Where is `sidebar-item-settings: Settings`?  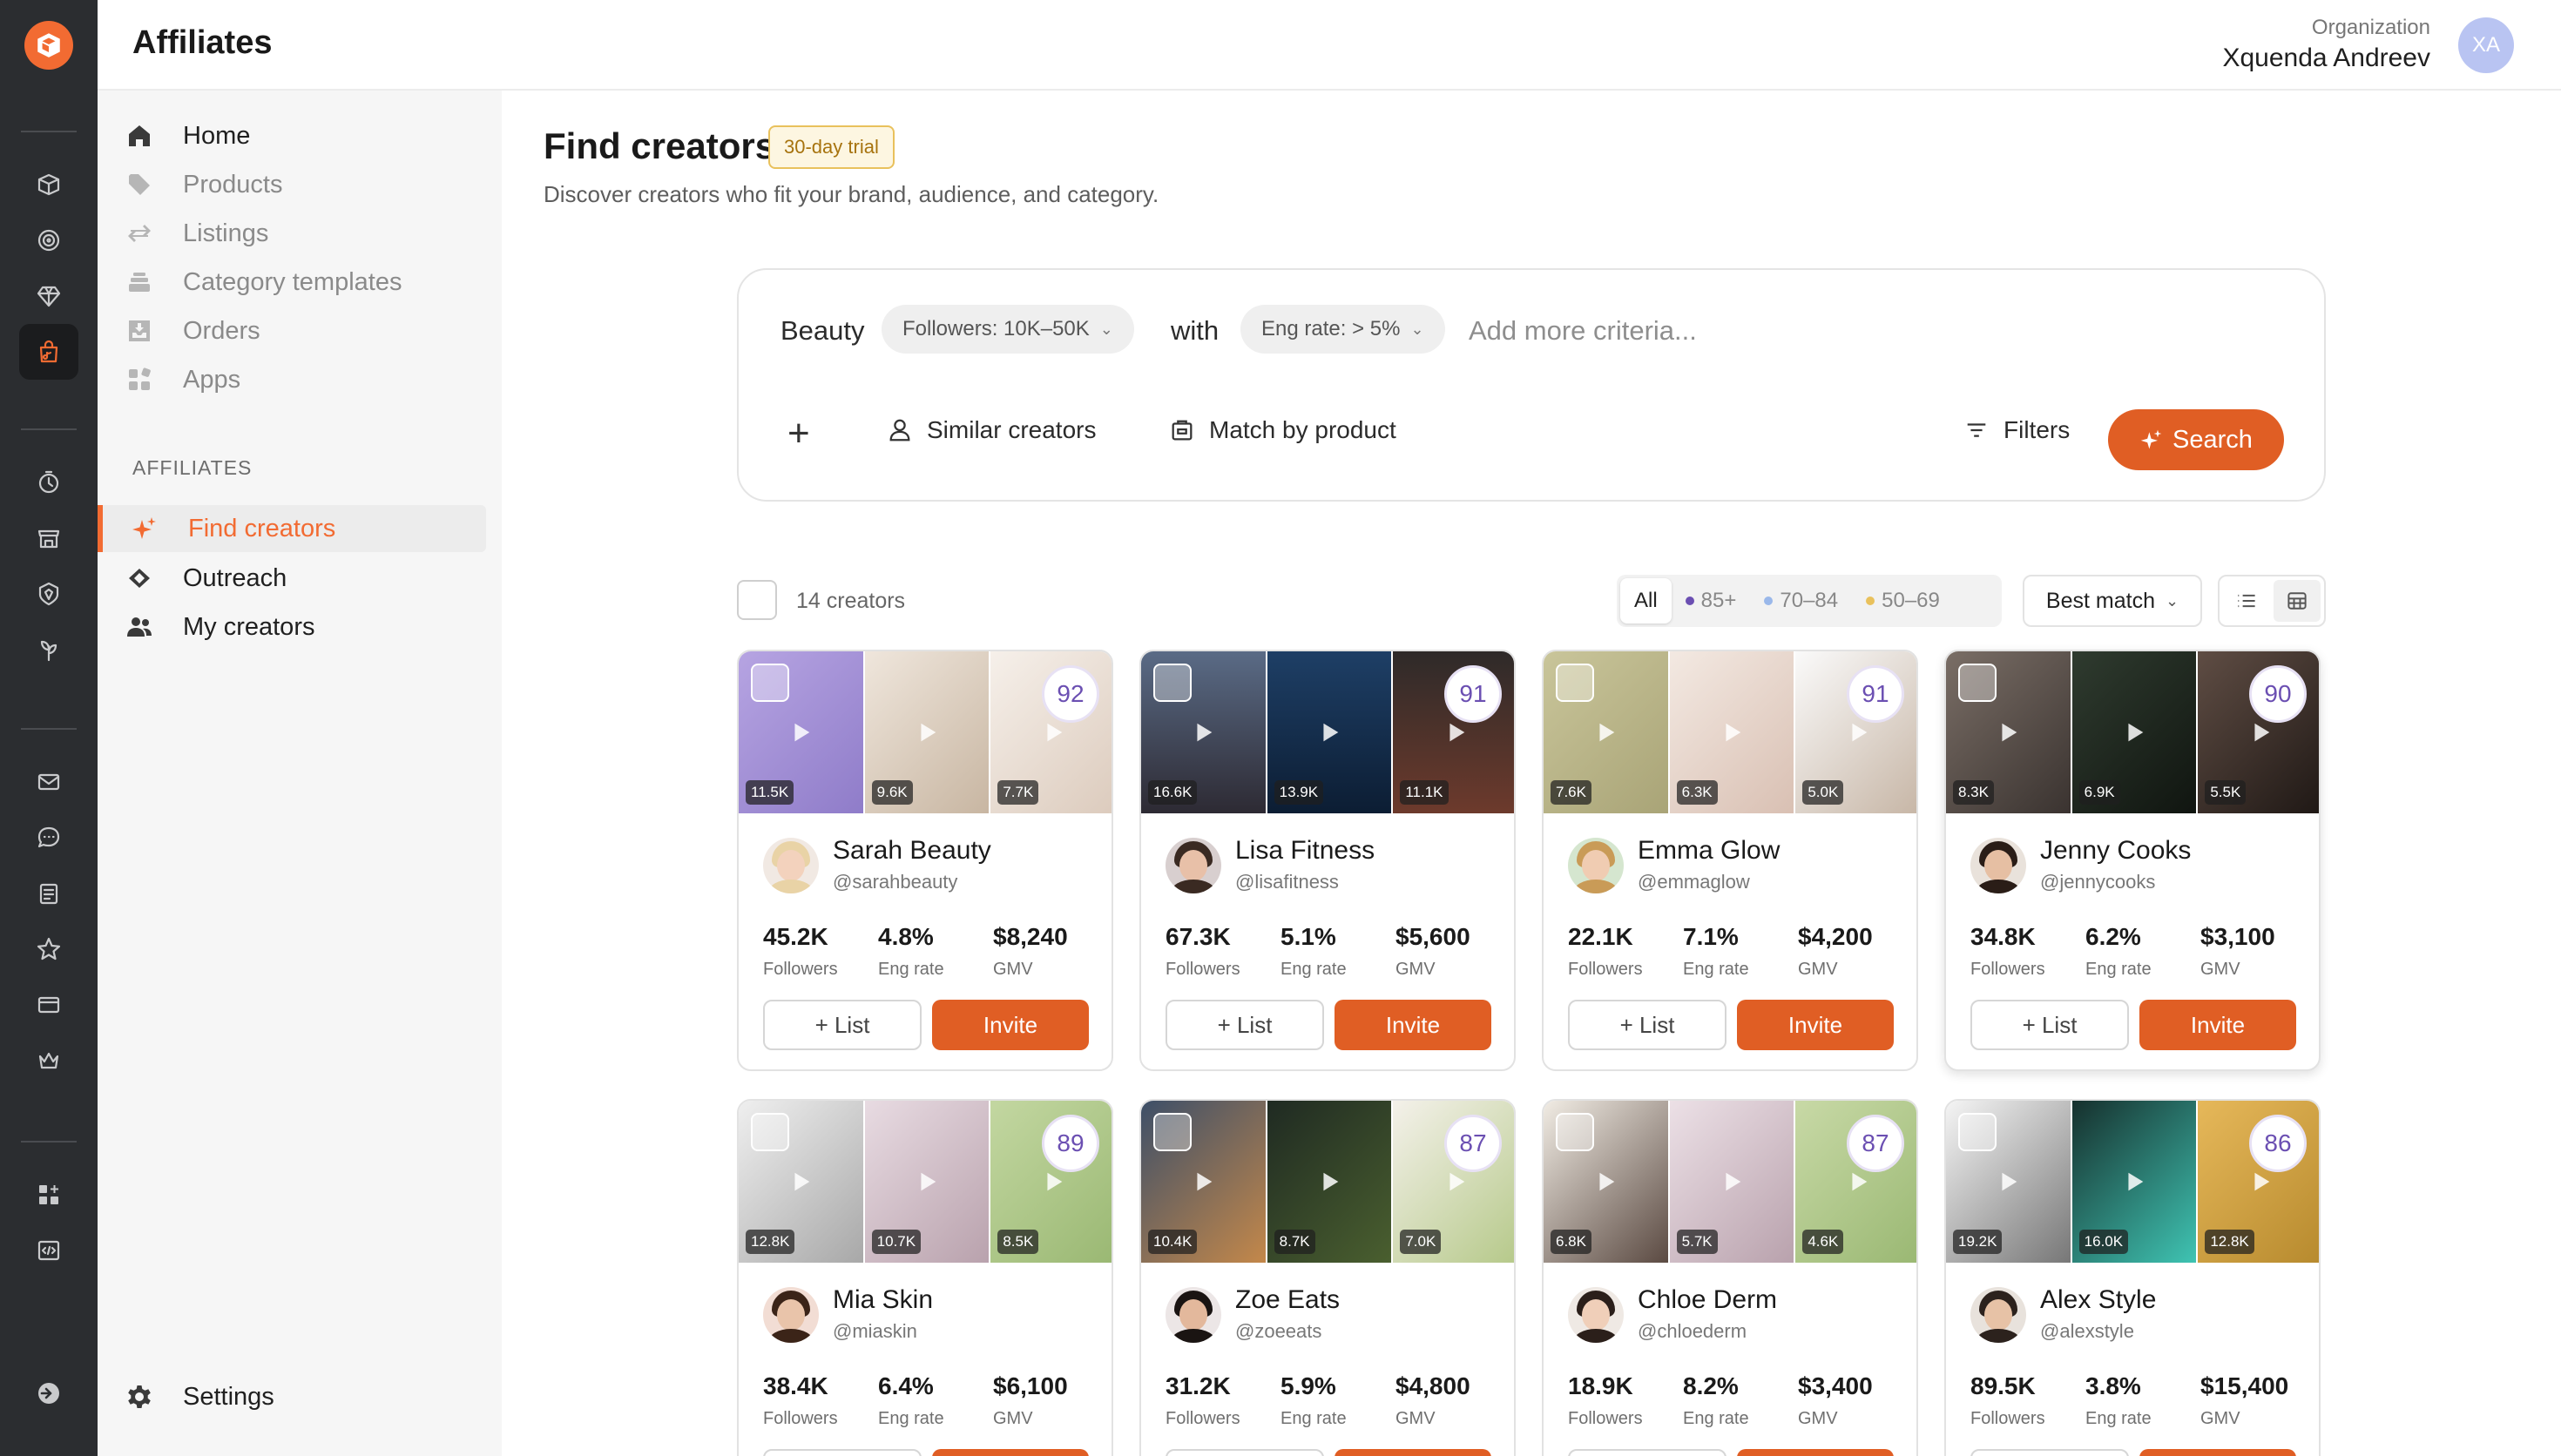 sidebar-item-settings: Settings is located at coordinates (307, 1396).